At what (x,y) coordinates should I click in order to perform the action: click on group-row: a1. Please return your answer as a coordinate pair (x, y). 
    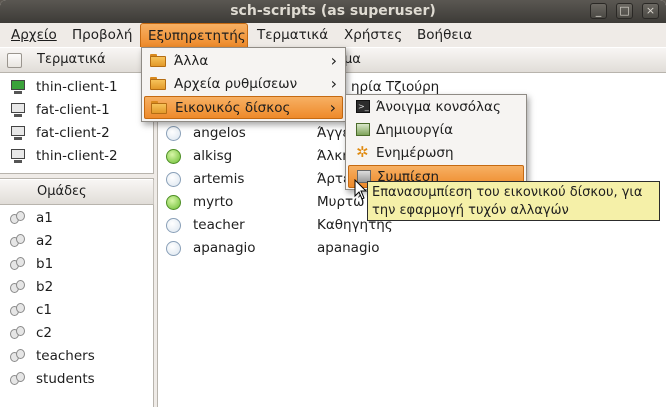
    Looking at the image, I should click on (77, 218).